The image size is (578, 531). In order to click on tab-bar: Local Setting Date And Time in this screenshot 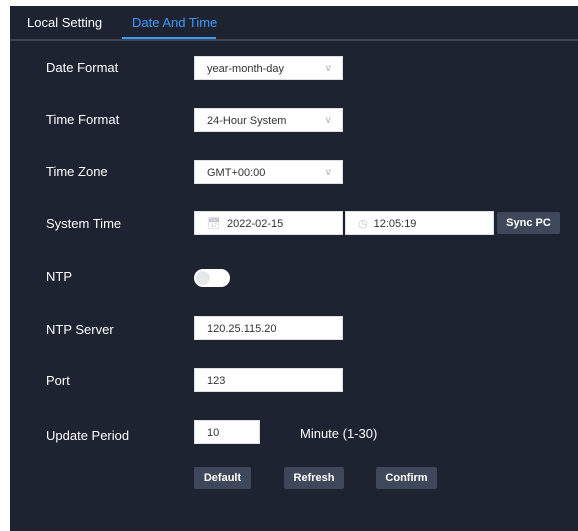, I will do `click(294, 23)`.